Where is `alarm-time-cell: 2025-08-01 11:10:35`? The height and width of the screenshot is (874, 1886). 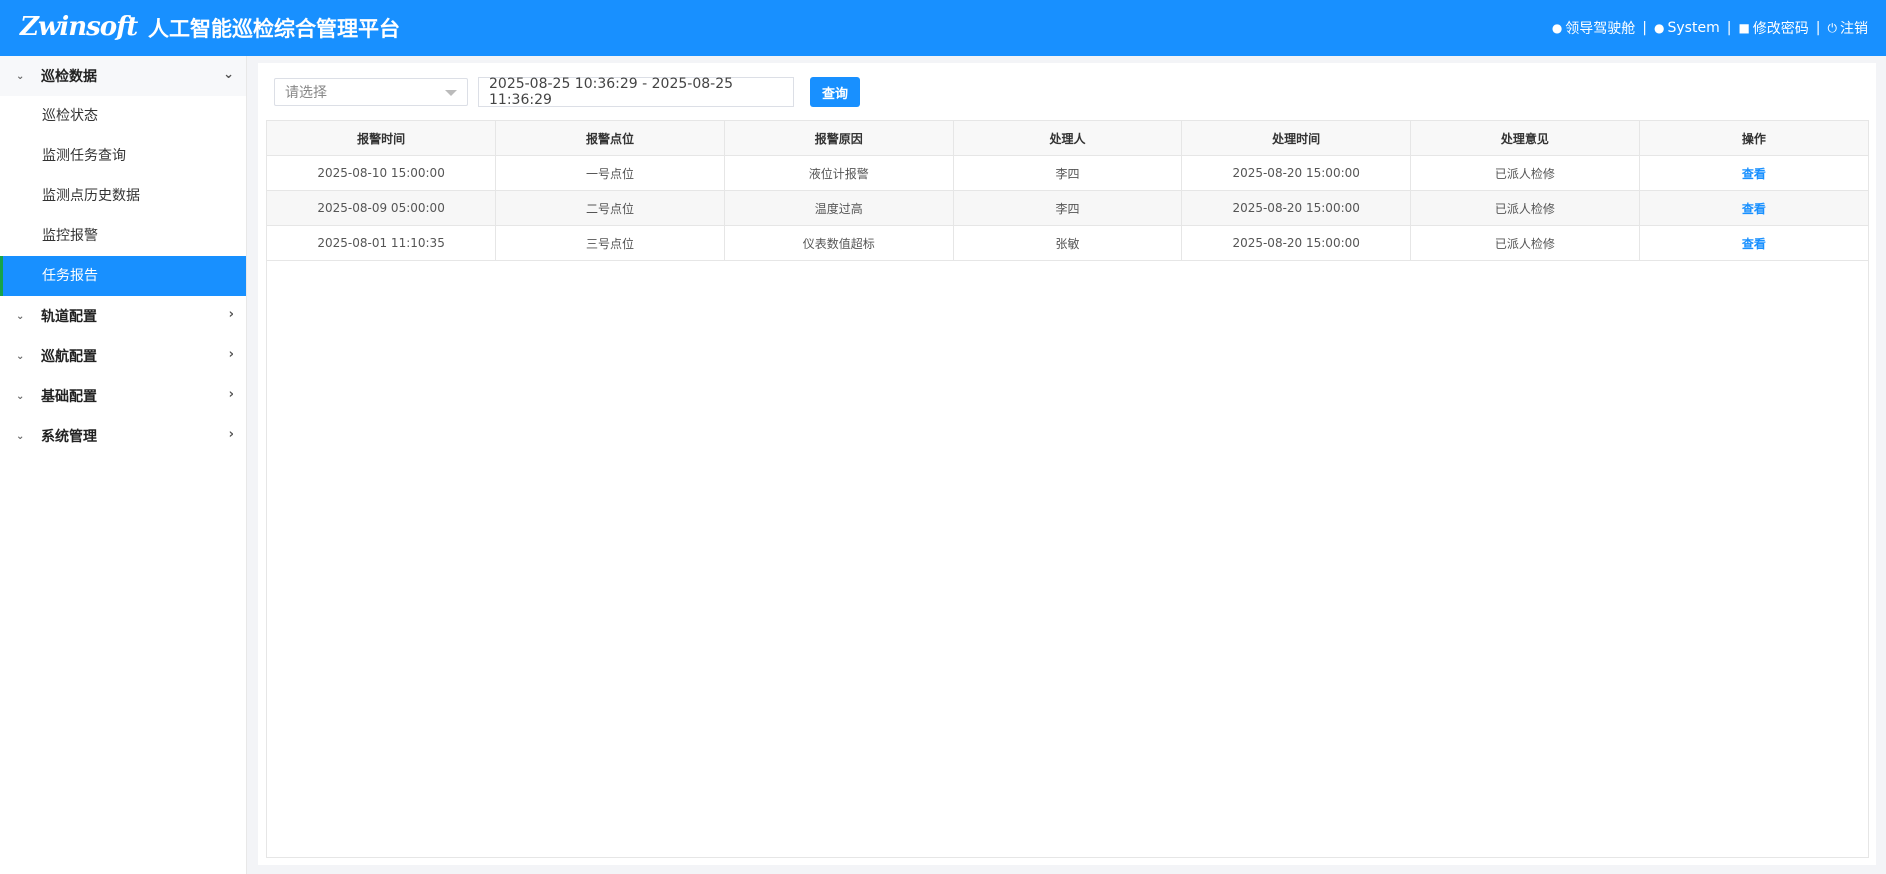
alarm-time-cell: 2025-08-01 11:10:35 is located at coordinates (382, 243).